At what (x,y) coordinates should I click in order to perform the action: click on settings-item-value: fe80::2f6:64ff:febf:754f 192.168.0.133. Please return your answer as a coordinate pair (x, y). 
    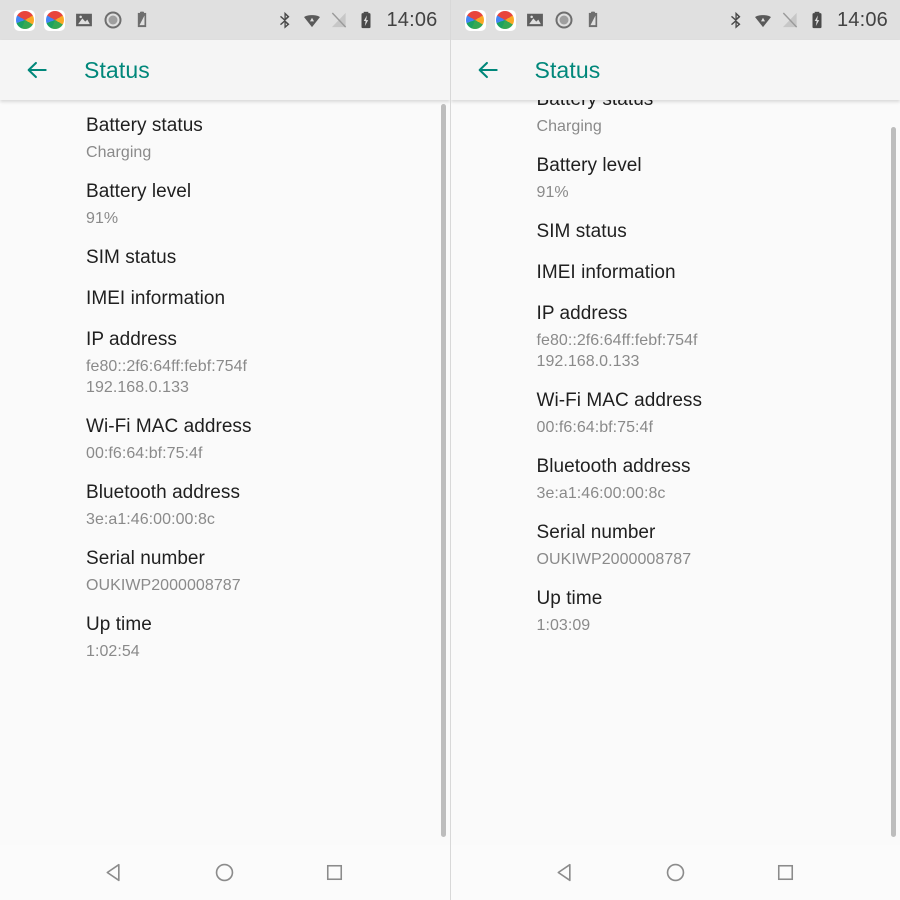
    Looking at the image, I should click on (617, 351).